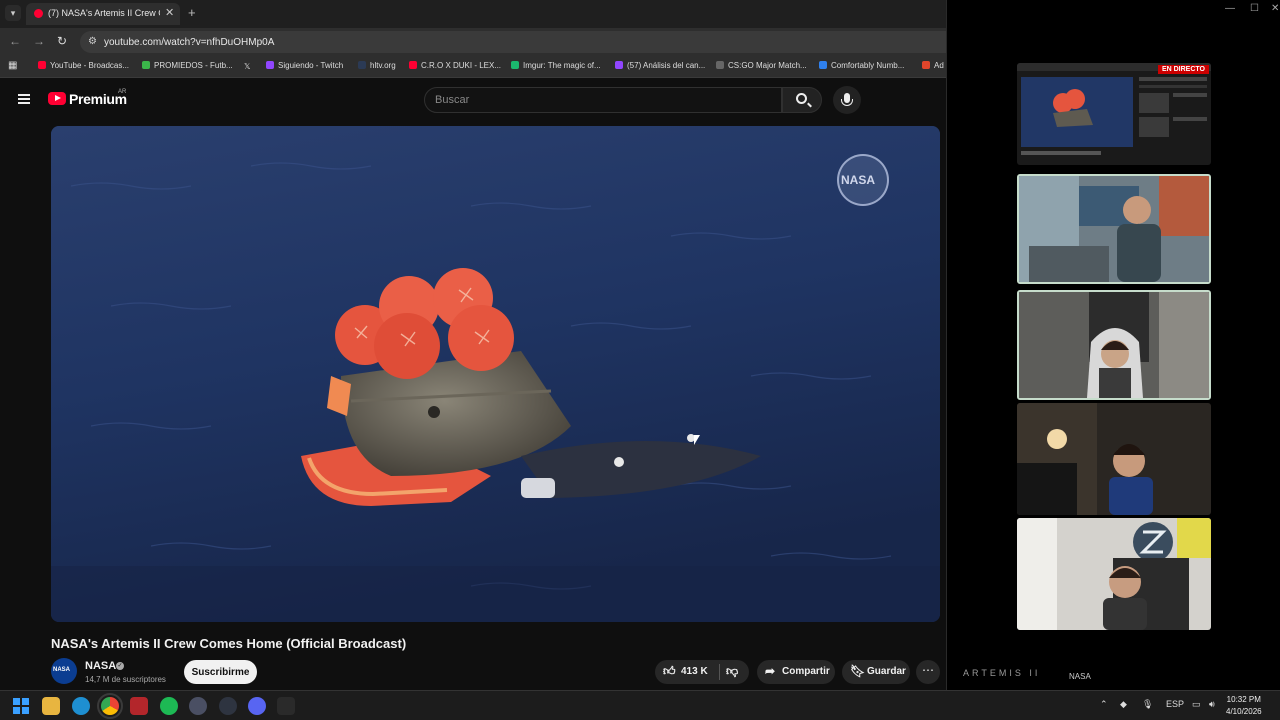 This screenshot has height=720, width=1280. I want to click on channel-name: NASA, so click(100, 666).